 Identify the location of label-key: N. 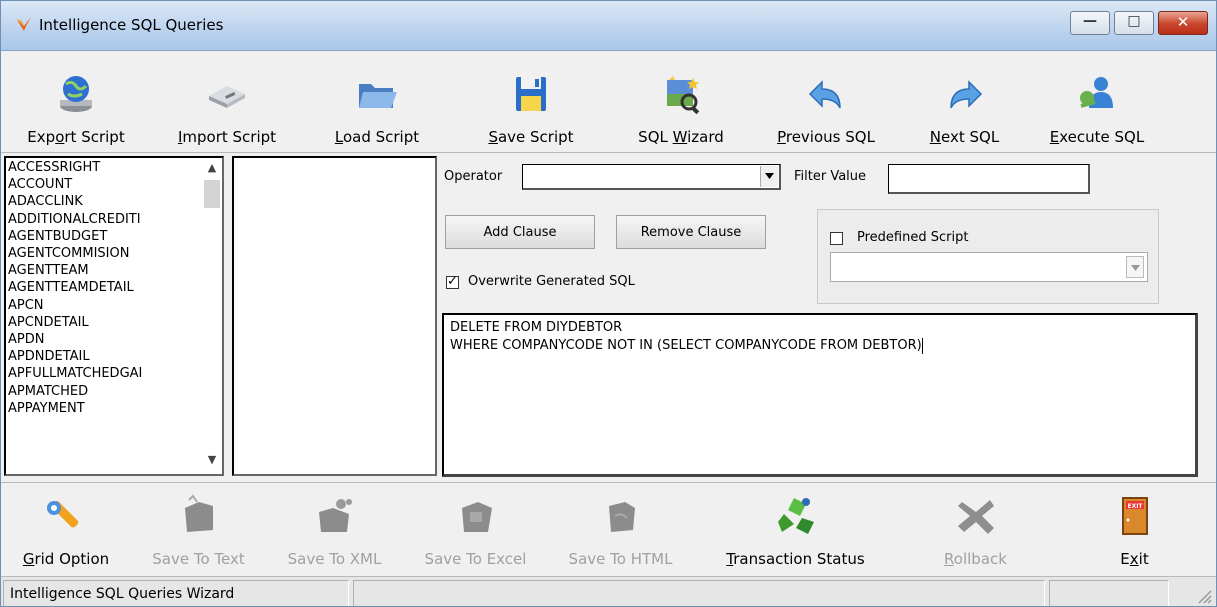
(935, 137).